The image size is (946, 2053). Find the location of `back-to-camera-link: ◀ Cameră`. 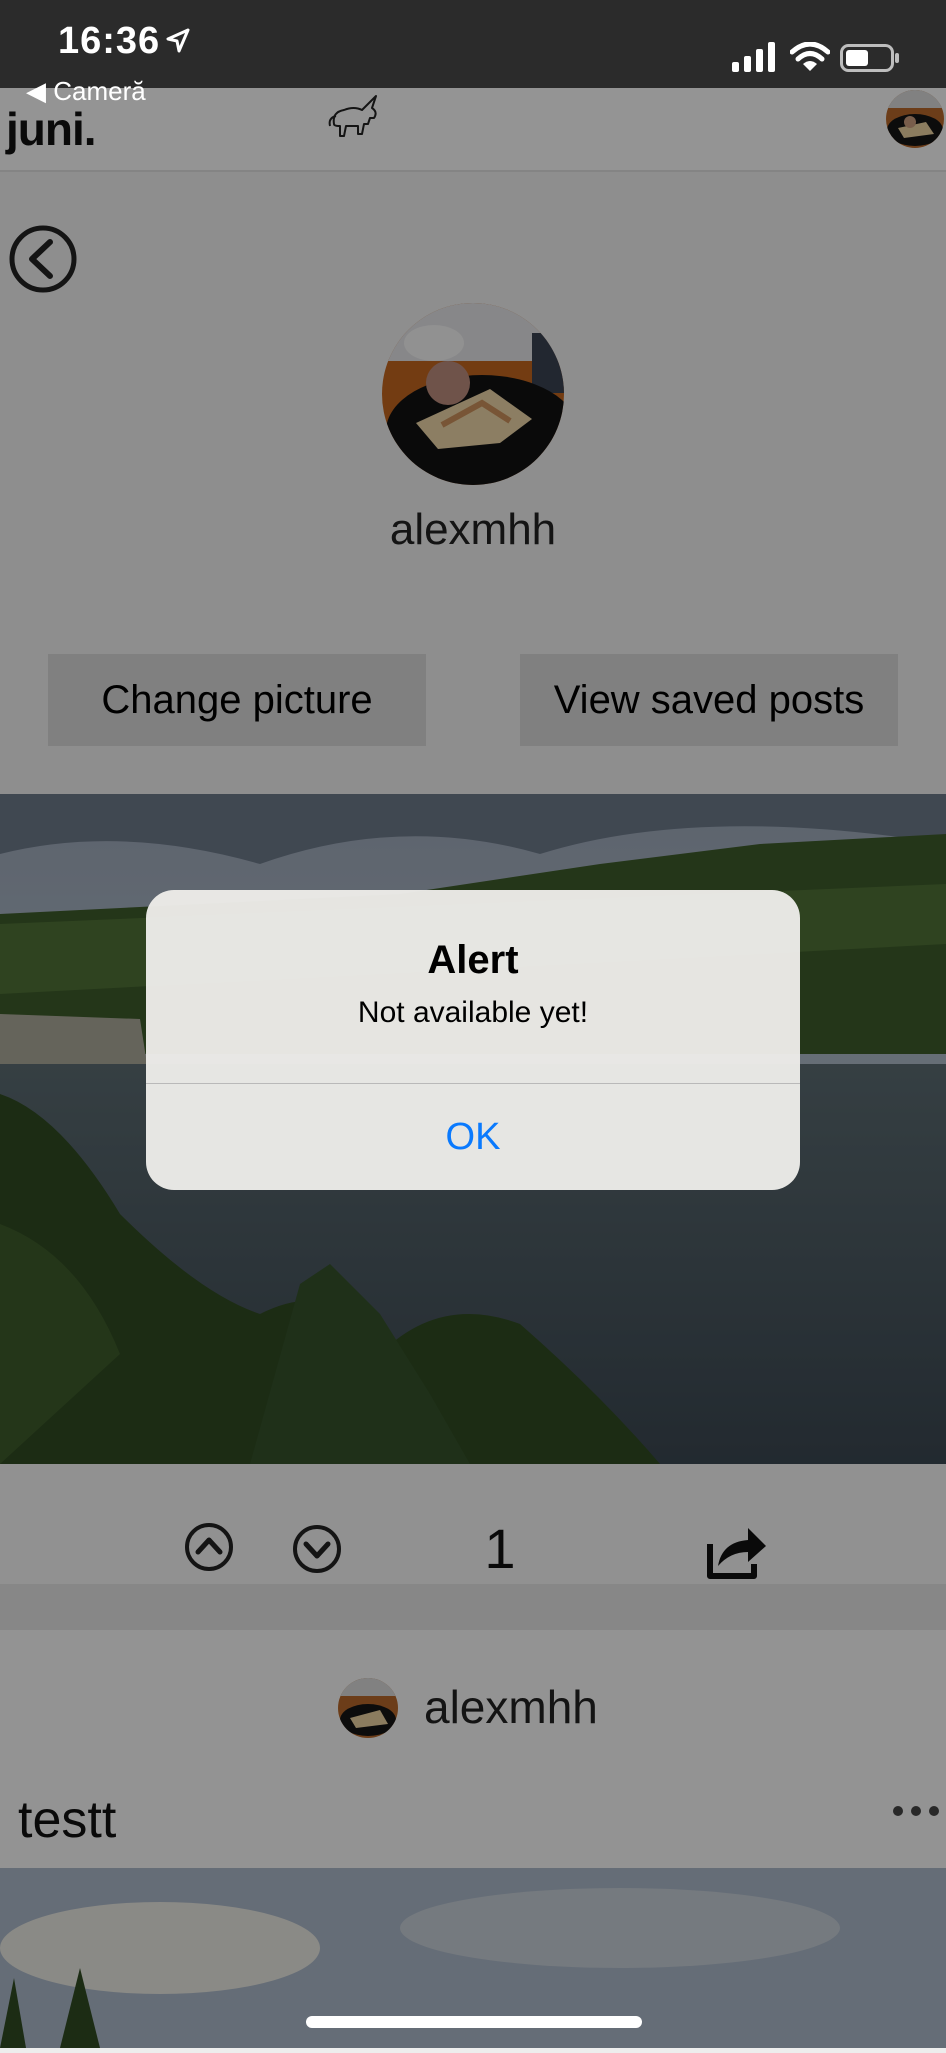

back-to-camera-link: ◀ Cameră is located at coordinates (86, 91).